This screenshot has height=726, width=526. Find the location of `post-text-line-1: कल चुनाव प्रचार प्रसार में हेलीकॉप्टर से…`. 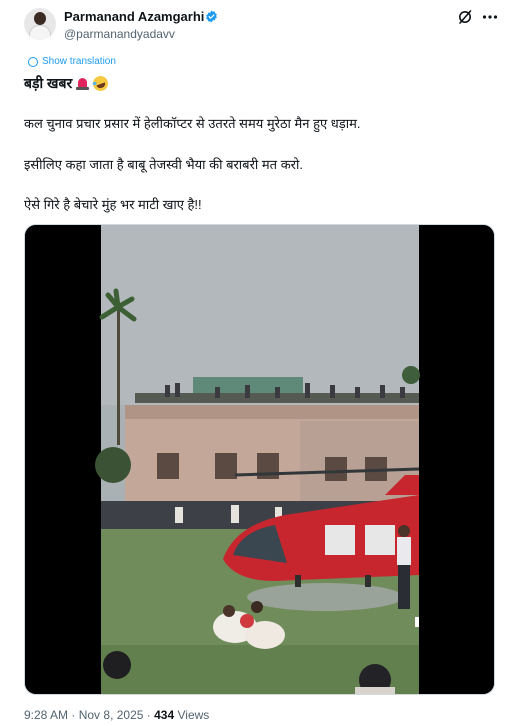

post-text-line-1: कल चुनाव प्रचार प्रसार में हेलीकॉप्टर से… is located at coordinates (192, 123).